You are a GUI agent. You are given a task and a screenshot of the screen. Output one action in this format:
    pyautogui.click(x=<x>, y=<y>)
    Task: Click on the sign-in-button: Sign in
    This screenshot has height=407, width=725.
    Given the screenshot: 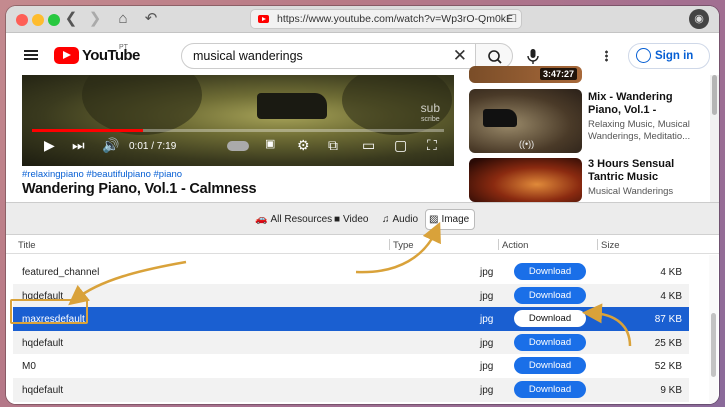 What is the action you would take?
    pyautogui.click(x=669, y=56)
    